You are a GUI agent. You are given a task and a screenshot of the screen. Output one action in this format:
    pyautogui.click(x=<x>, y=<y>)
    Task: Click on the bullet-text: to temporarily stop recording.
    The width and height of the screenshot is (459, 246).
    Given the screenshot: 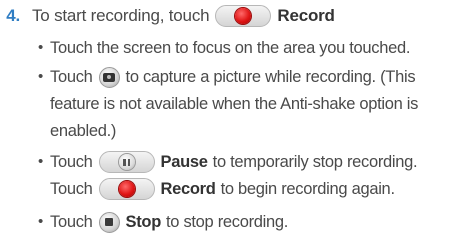 What is the action you would take?
    pyautogui.click(x=315, y=162)
    